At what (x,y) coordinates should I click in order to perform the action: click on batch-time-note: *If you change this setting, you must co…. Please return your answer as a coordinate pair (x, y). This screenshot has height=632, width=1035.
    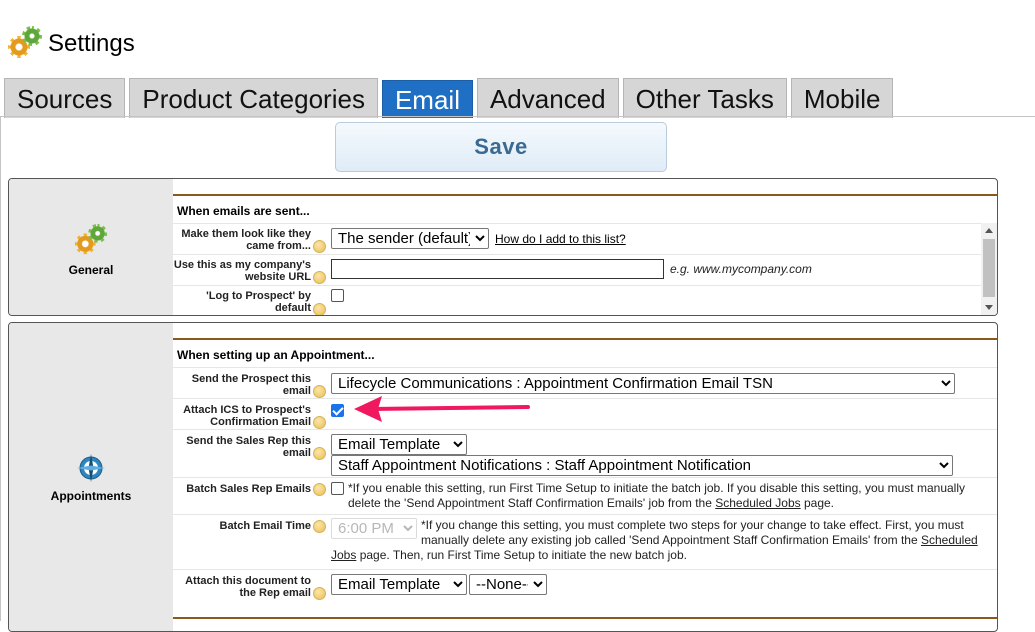
    Looking at the image, I should click on (654, 540).